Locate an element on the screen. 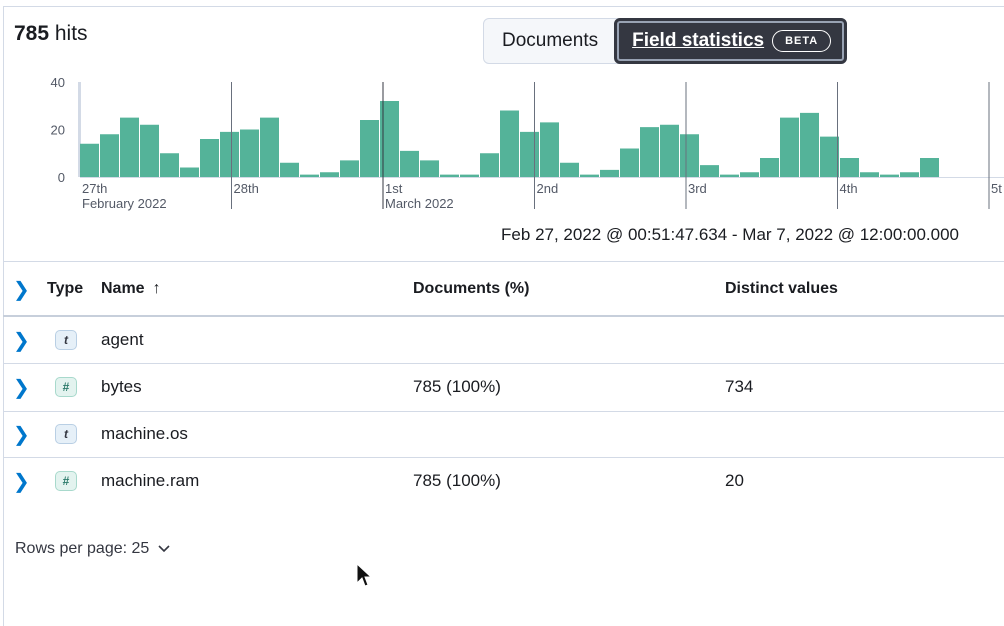 The height and width of the screenshot is (626, 1004). x-day-label: 4th is located at coordinates (849, 188).